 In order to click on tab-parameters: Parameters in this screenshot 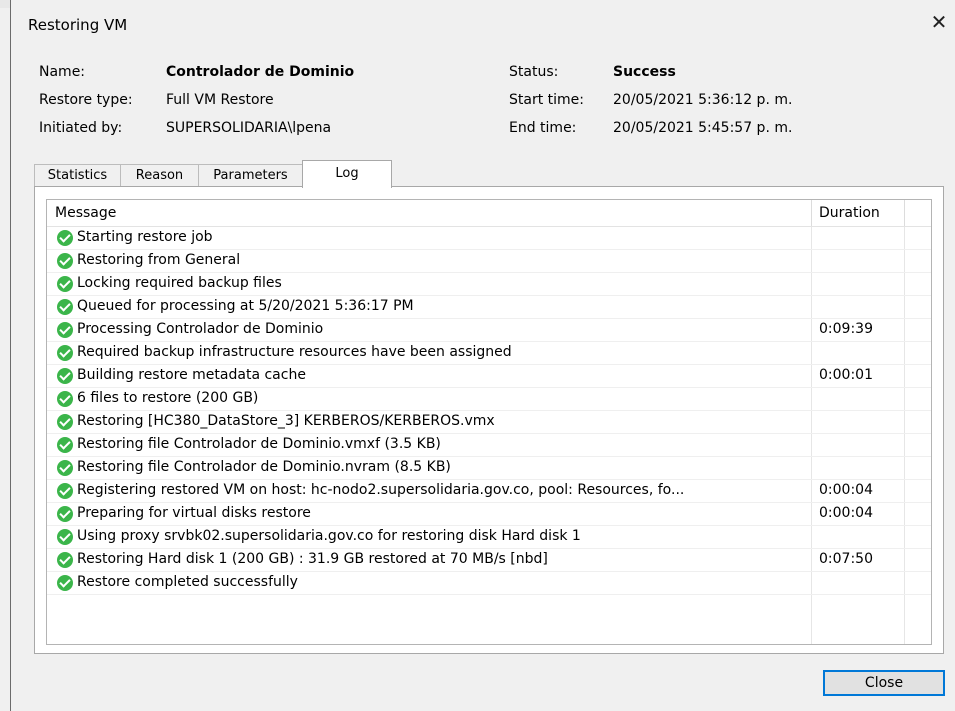, I will do `click(250, 175)`.